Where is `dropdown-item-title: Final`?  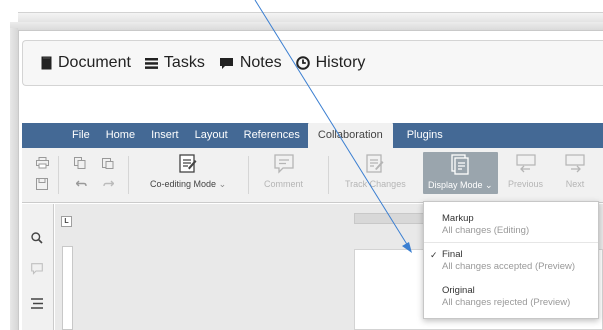 dropdown-item-title: Final is located at coordinates (452, 254).